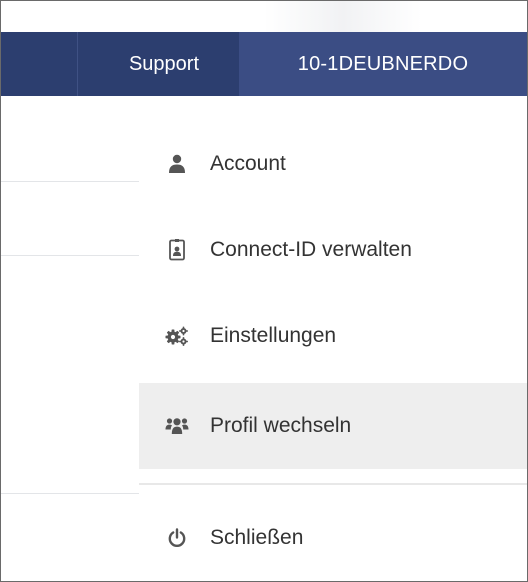 The height and width of the screenshot is (582, 528). Describe the element at coordinates (281, 425) in the screenshot. I see `menu-item-label: Profil wechseln` at that location.